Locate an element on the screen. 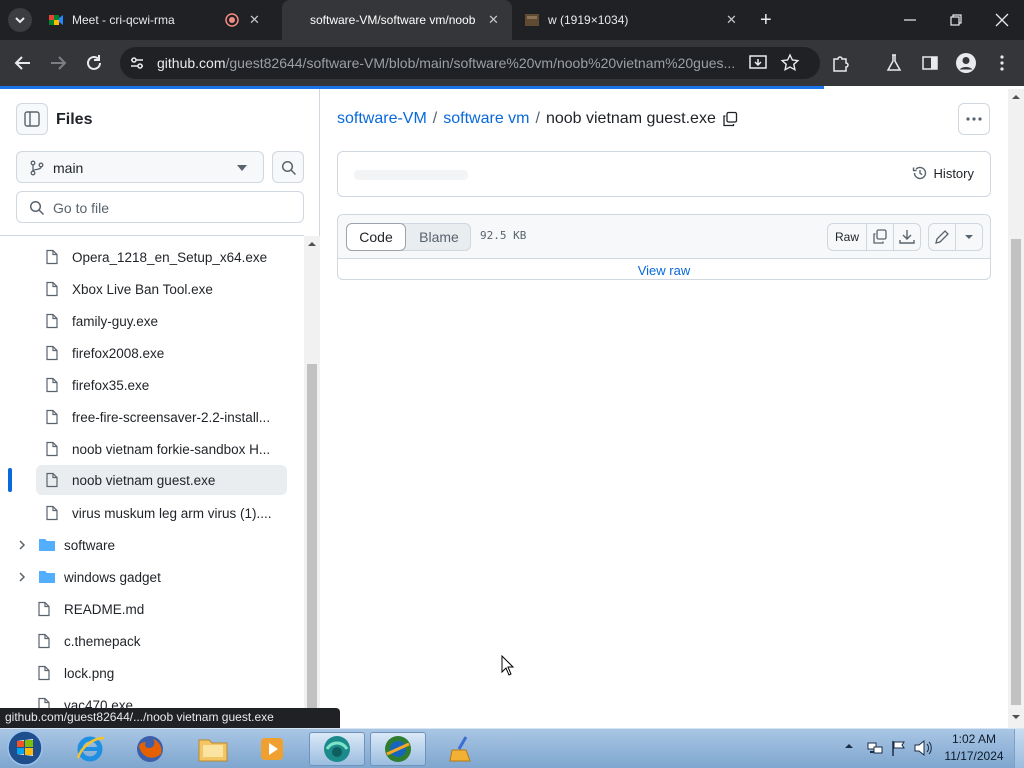  internet-explorer-icon is located at coordinates (90, 749).